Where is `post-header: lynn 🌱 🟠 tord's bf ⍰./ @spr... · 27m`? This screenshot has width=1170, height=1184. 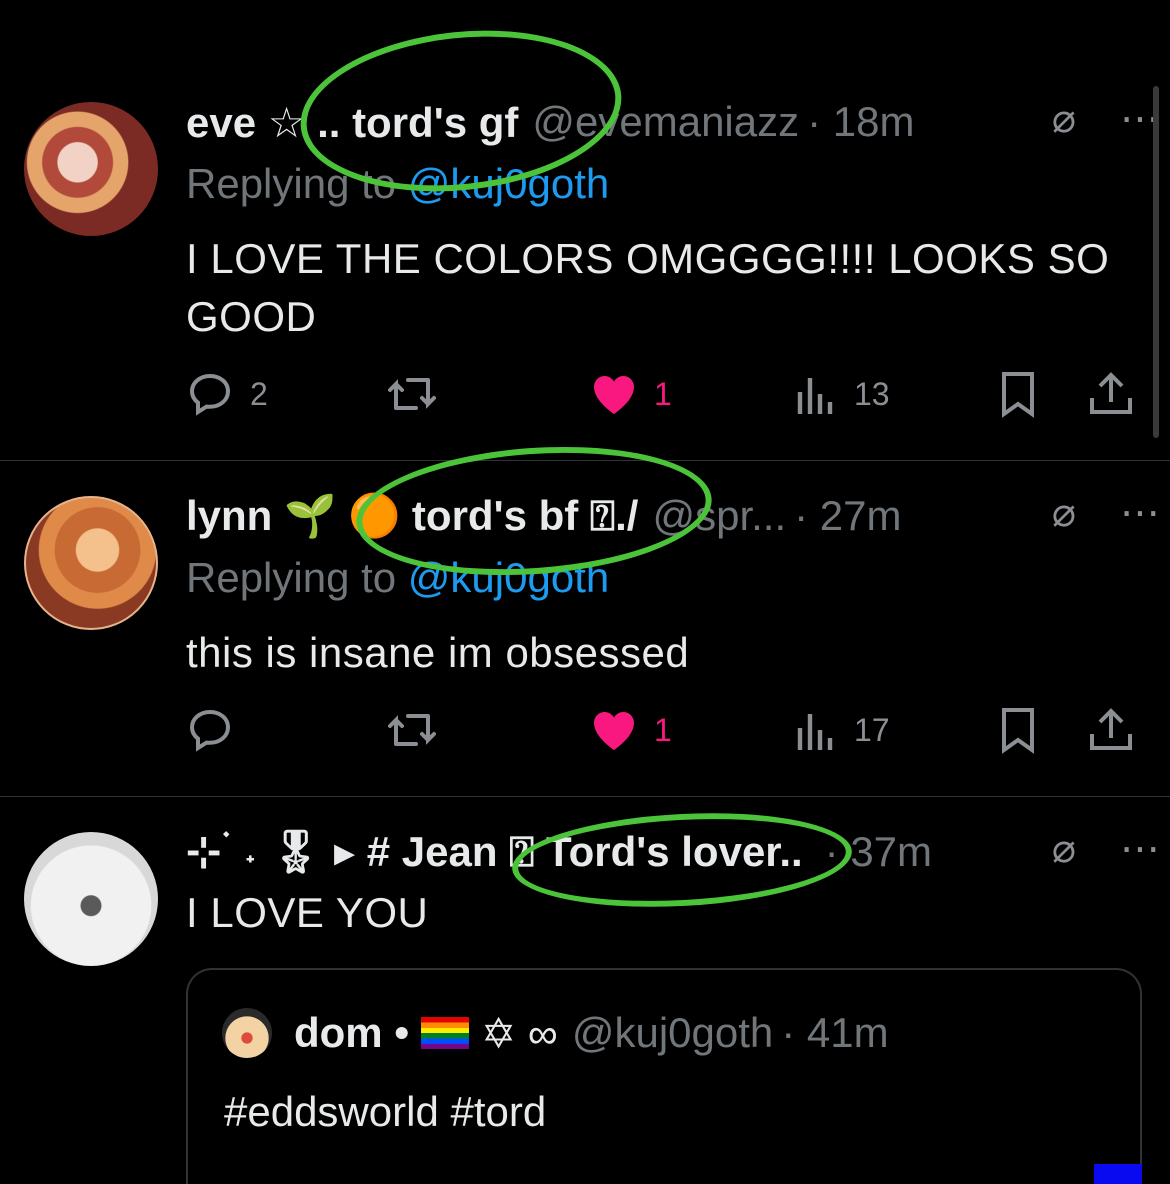
post-header: lynn 🌱 🟠 tord's bf ⍰./ @spr... · 27m is located at coordinates (666, 516).